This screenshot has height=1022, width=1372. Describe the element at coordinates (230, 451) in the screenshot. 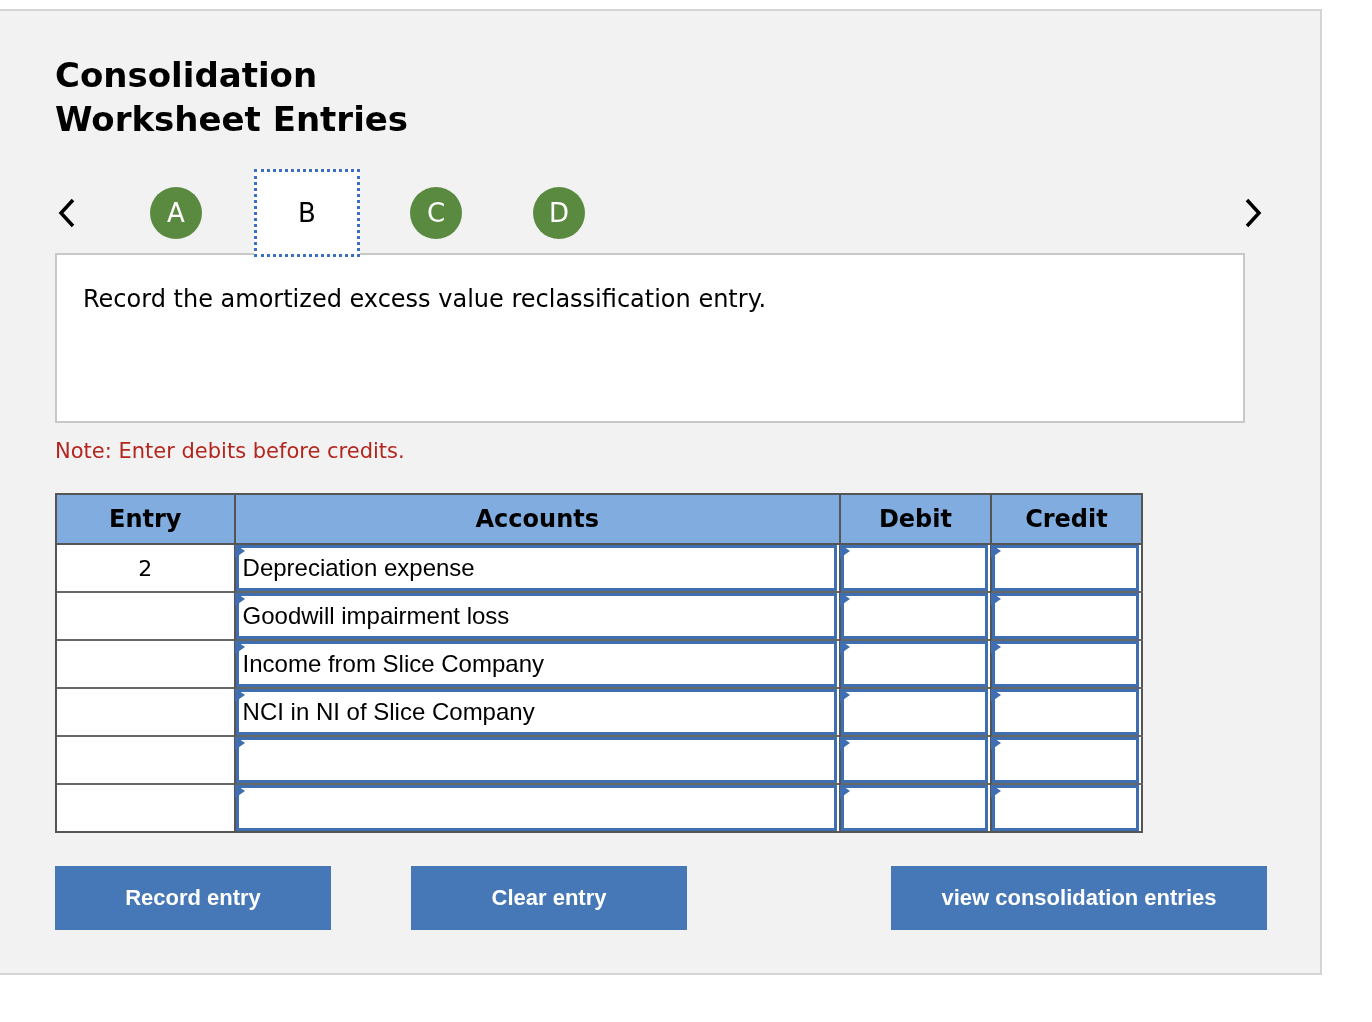

I see `note-text: Note: Enter debits before credits.` at that location.